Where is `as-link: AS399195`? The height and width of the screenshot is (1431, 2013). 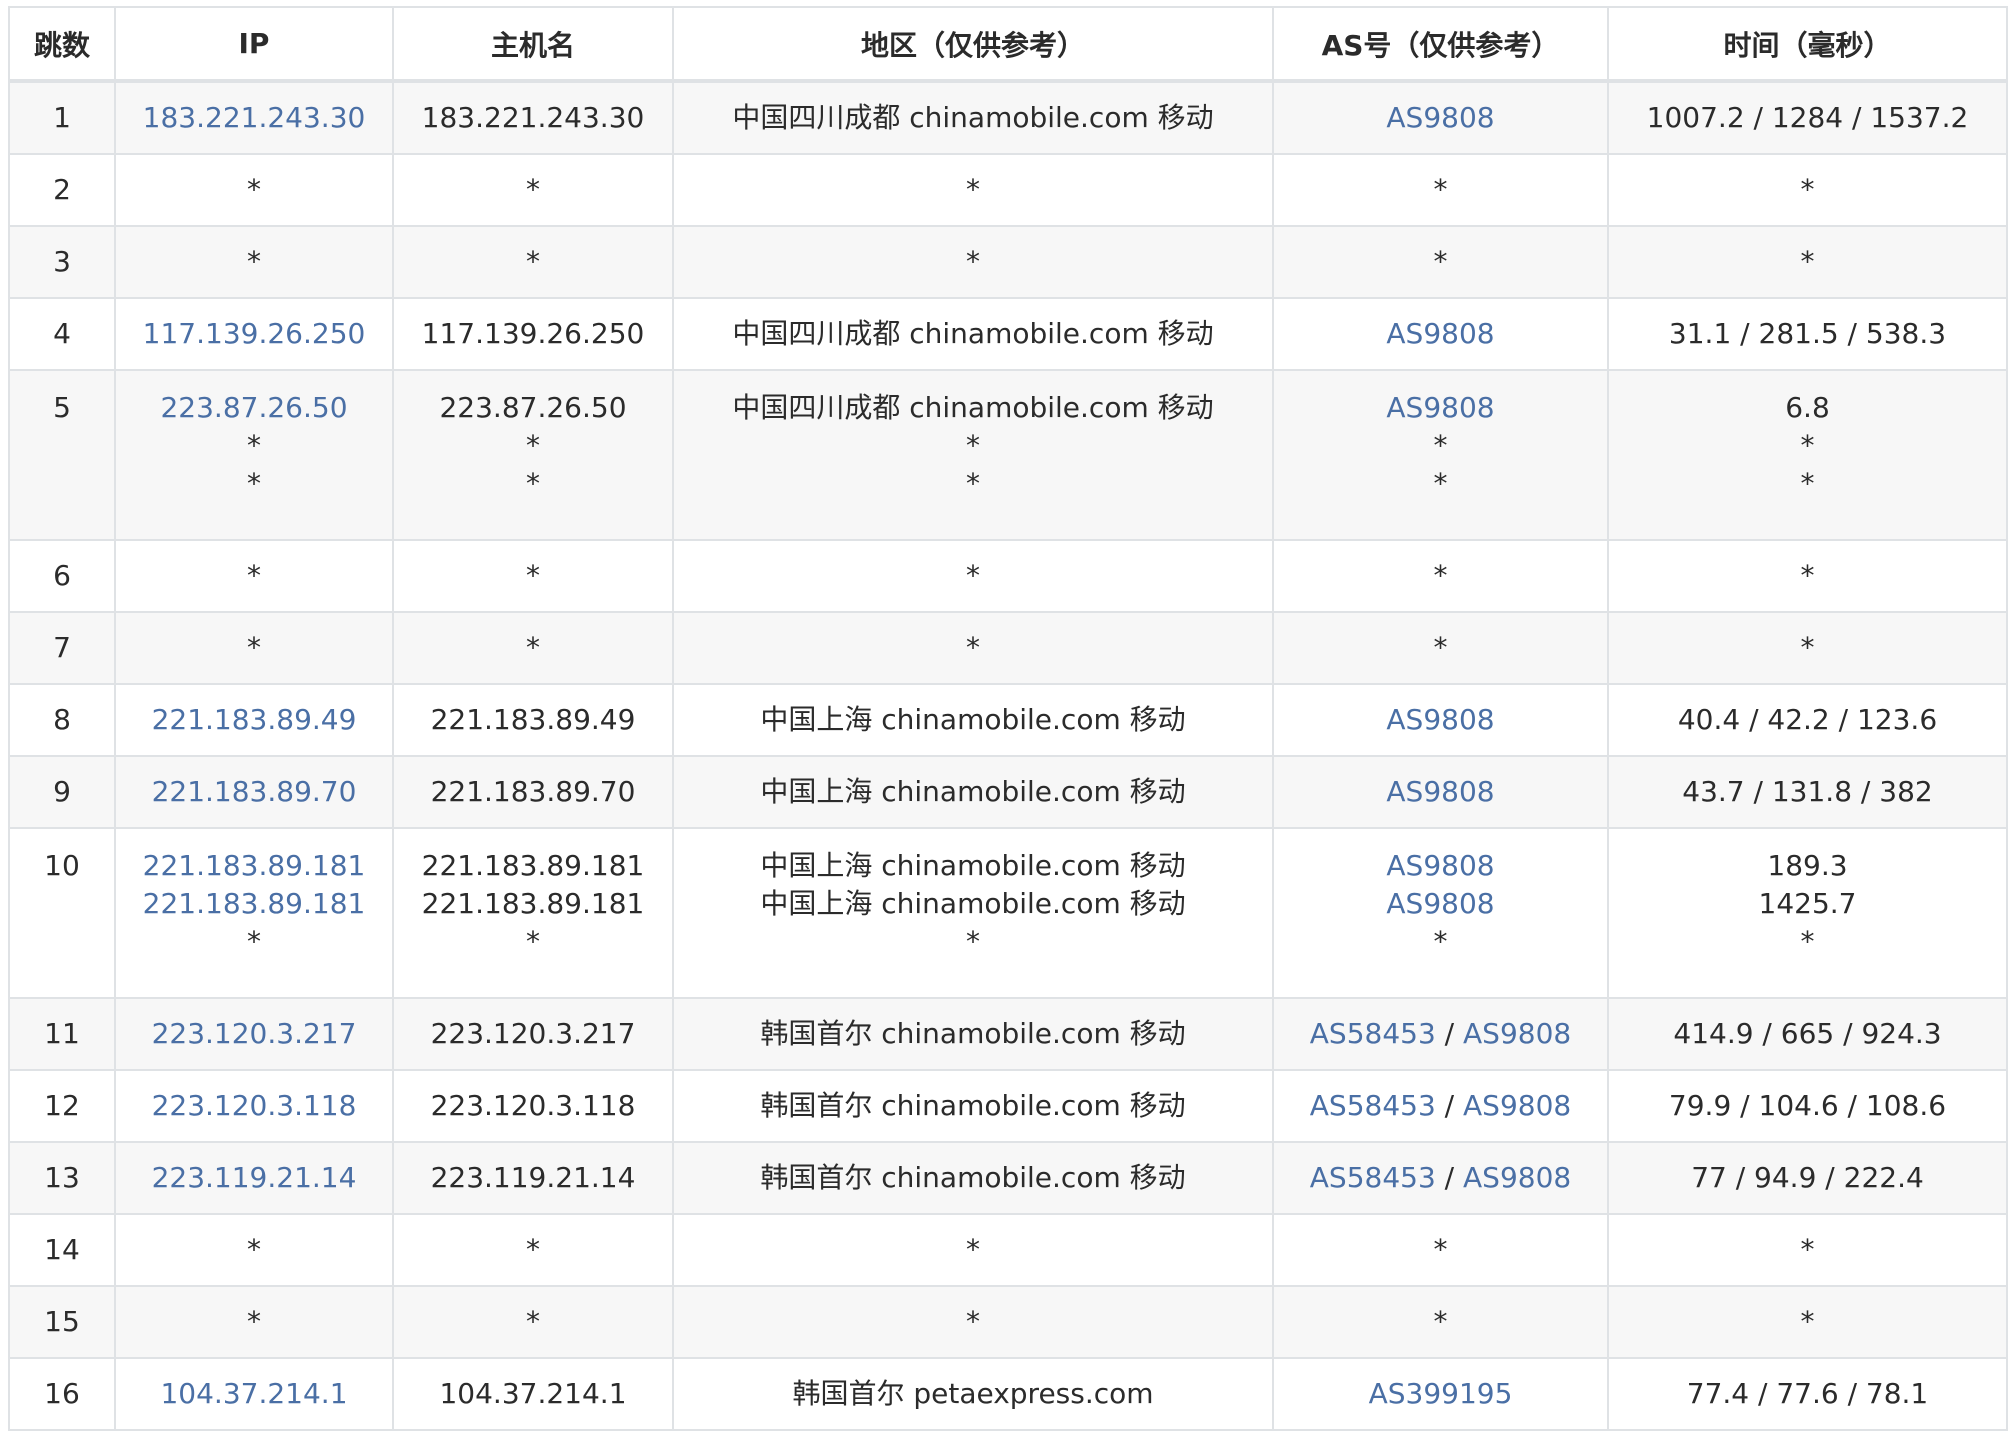
as-link: AS399195 is located at coordinates (1441, 1393).